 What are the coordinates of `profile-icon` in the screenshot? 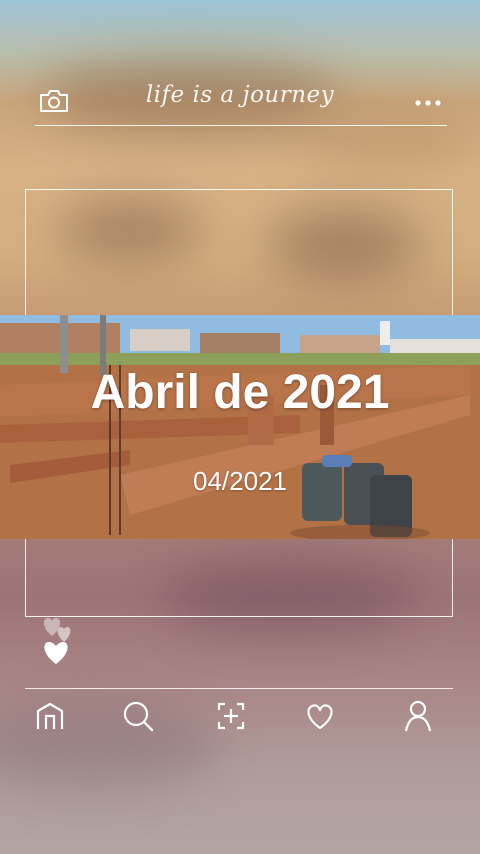 It's located at (418, 716).